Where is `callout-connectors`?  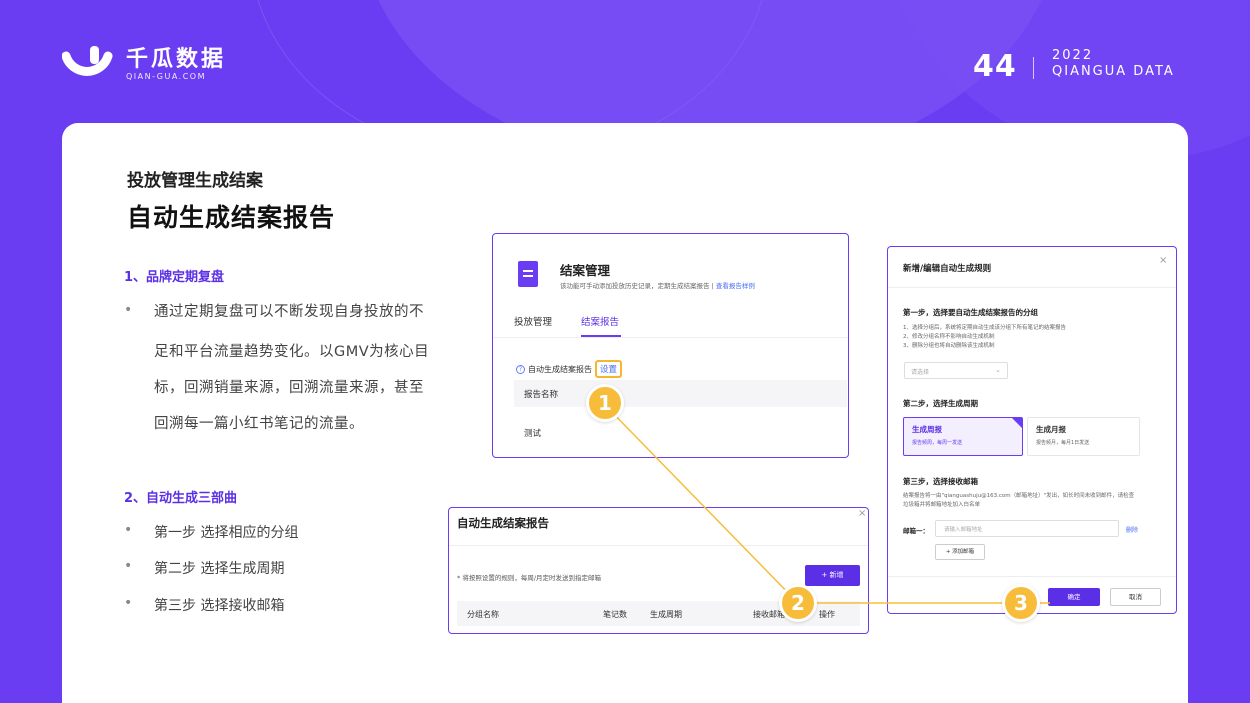
callout-connectors is located at coordinates (827, 504).